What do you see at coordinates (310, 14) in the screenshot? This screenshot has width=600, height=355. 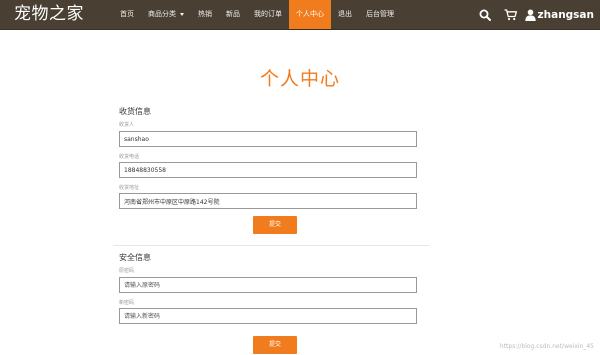 I see `nav-item-profile: 个人中心` at bounding box center [310, 14].